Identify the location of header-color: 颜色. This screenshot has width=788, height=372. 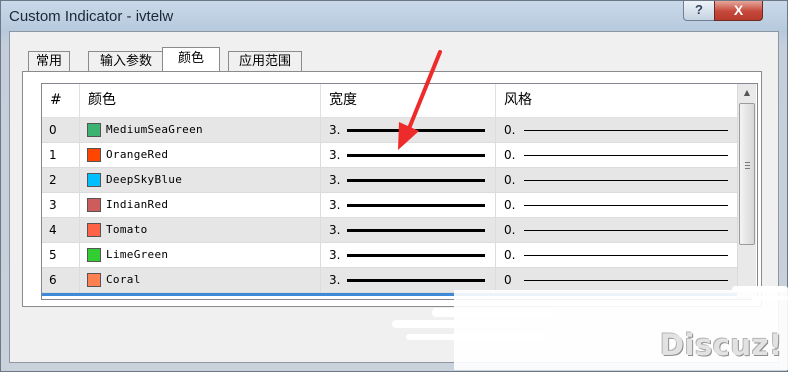
(199, 100).